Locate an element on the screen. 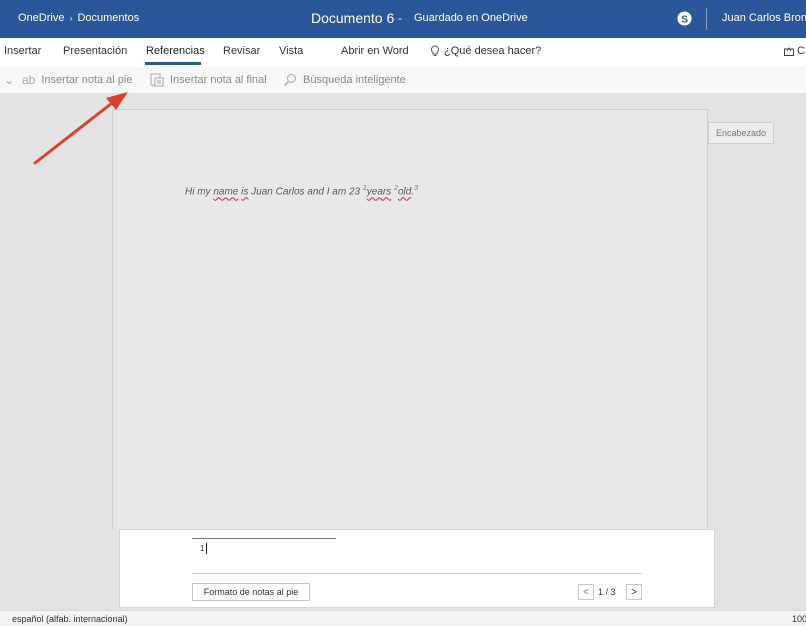  smart-lookup-label: Búsqueda inteligente is located at coordinates (354, 80).